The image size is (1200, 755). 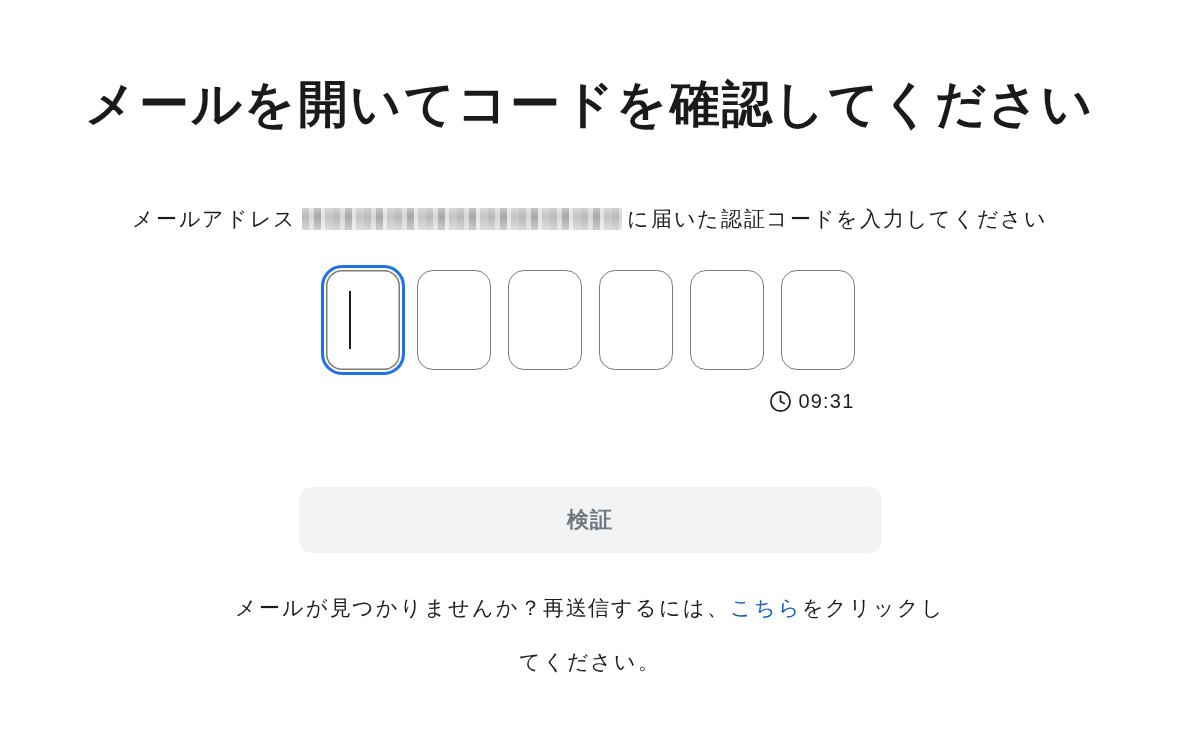 I want to click on text-cursor-icon, so click(x=349, y=320).